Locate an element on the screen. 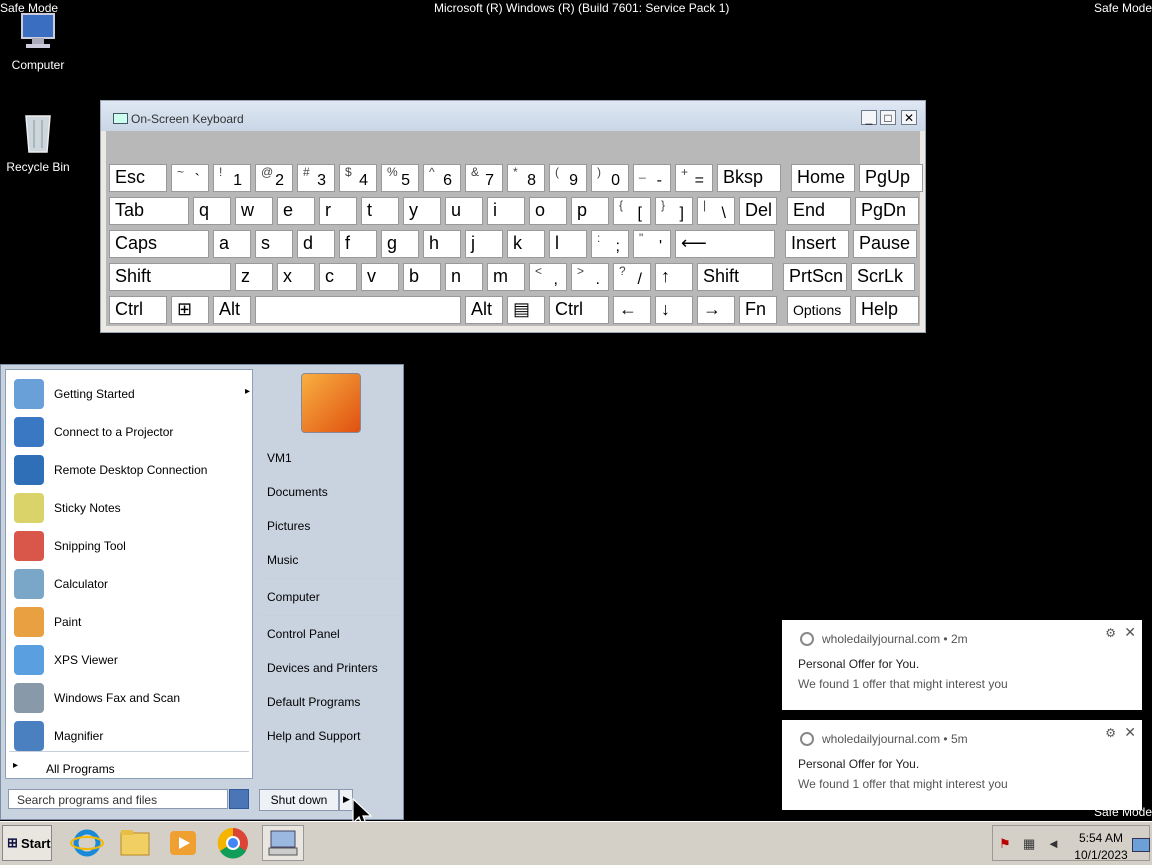  program-item: Connect to a Projector is located at coordinates (130, 432).